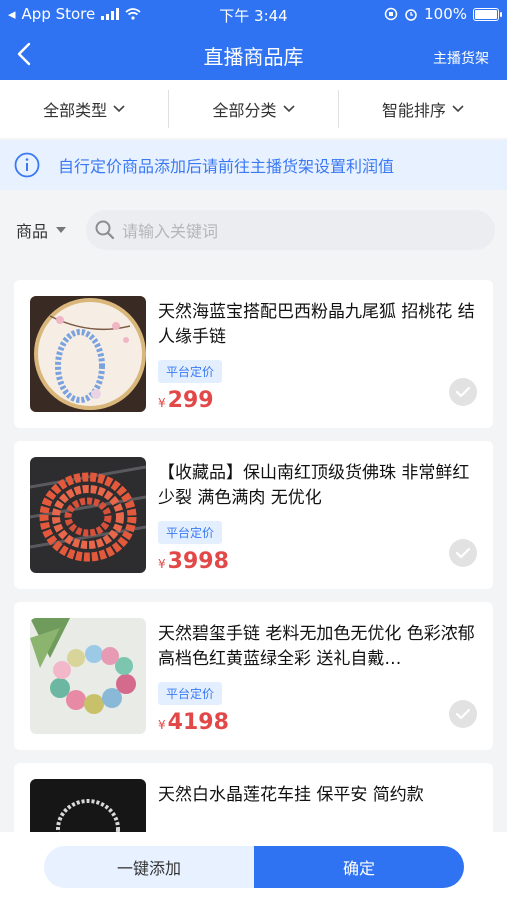 The width and height of the screenshot is (507, 900). Describe the element at coordinates (190, 400) in the screenshot. I see `price-value: 299` at that location.